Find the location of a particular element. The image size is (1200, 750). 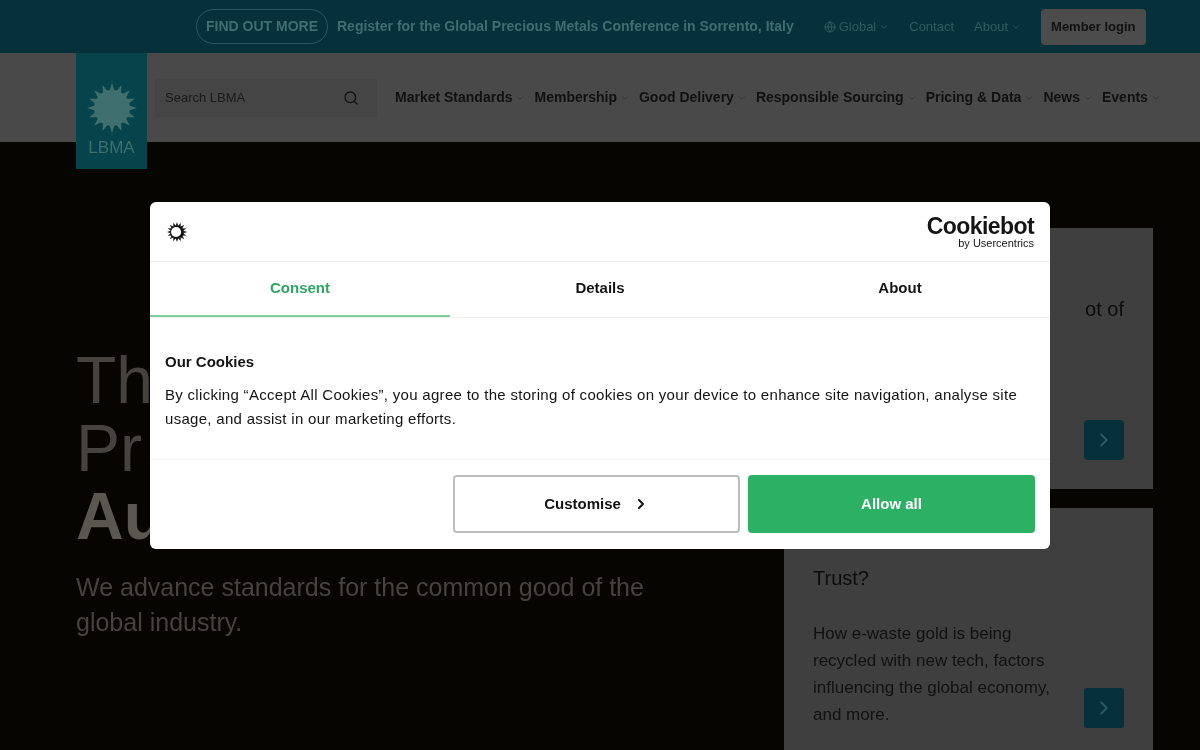

nav-item: News is located at coordinates (1068, 97).